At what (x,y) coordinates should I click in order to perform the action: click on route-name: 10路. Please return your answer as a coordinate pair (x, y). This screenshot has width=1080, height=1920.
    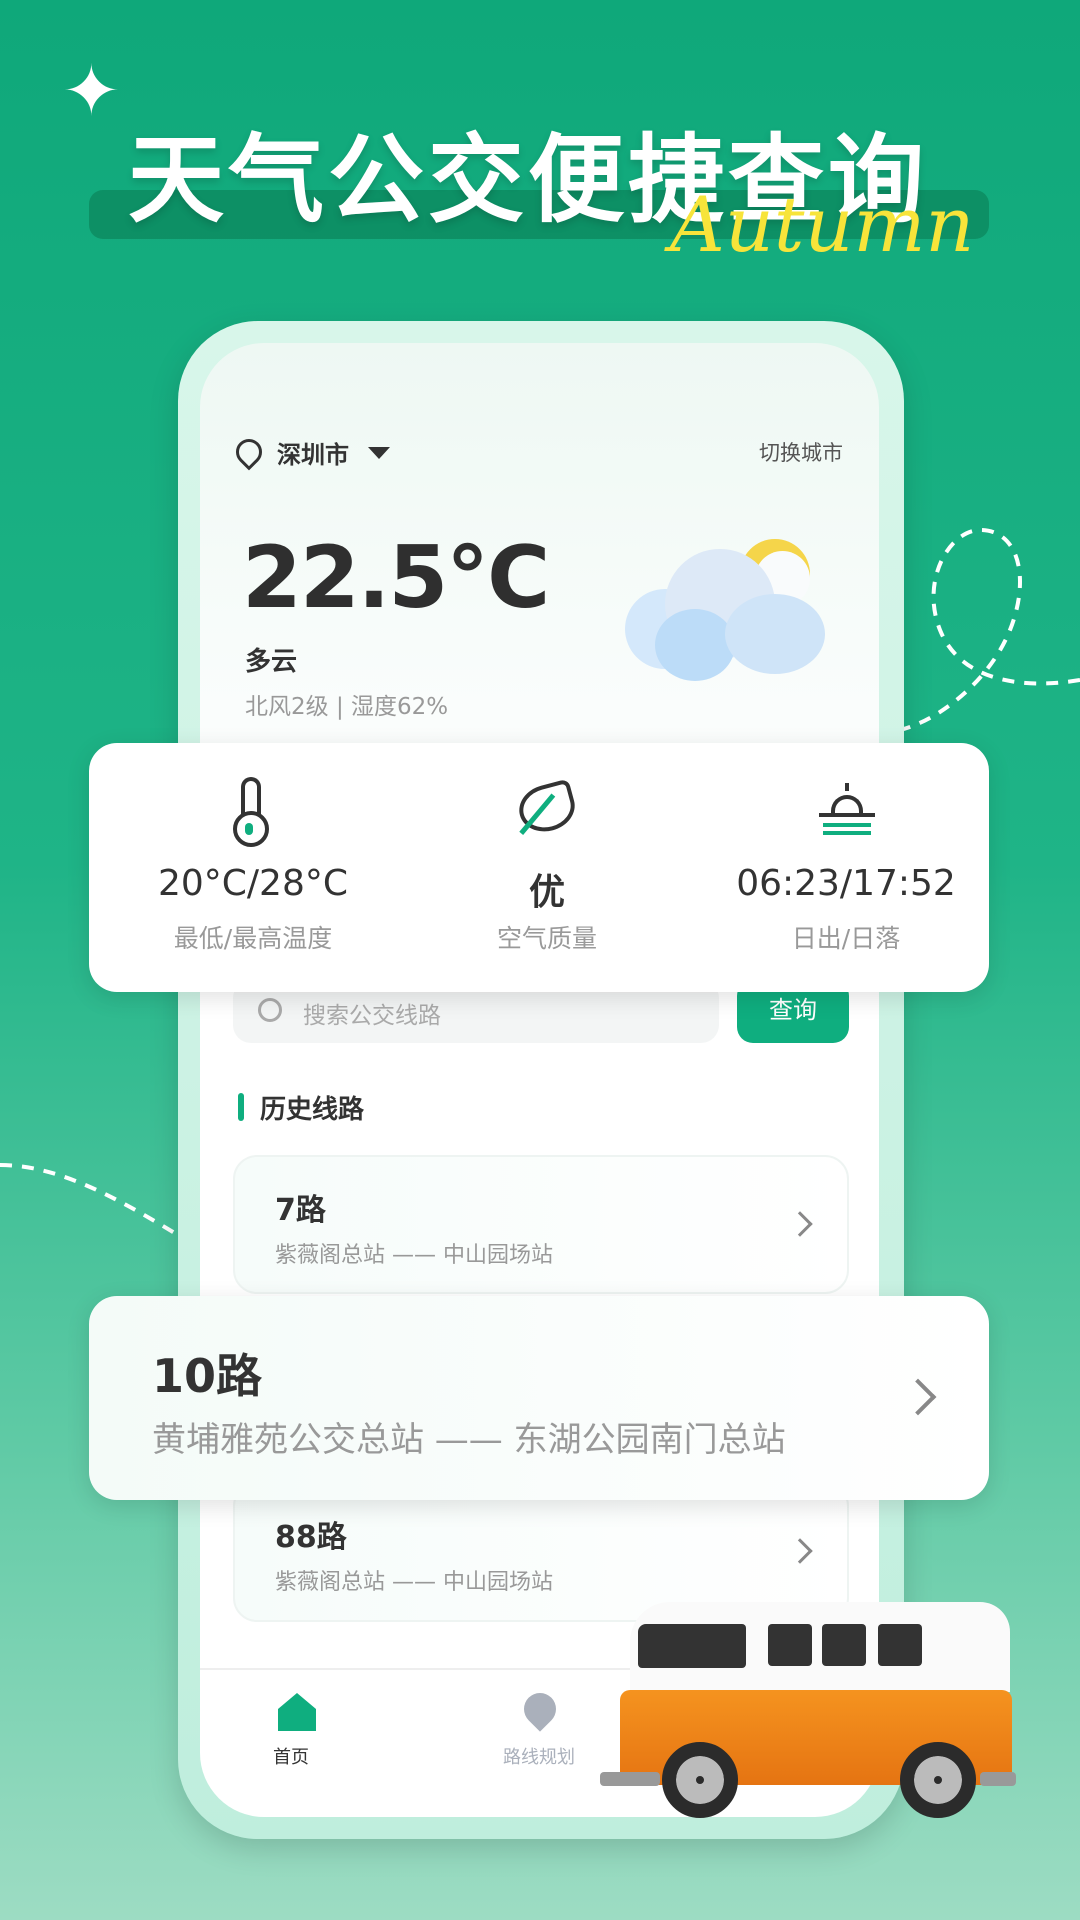
    Looking at the image, I should click on (207, 1376).